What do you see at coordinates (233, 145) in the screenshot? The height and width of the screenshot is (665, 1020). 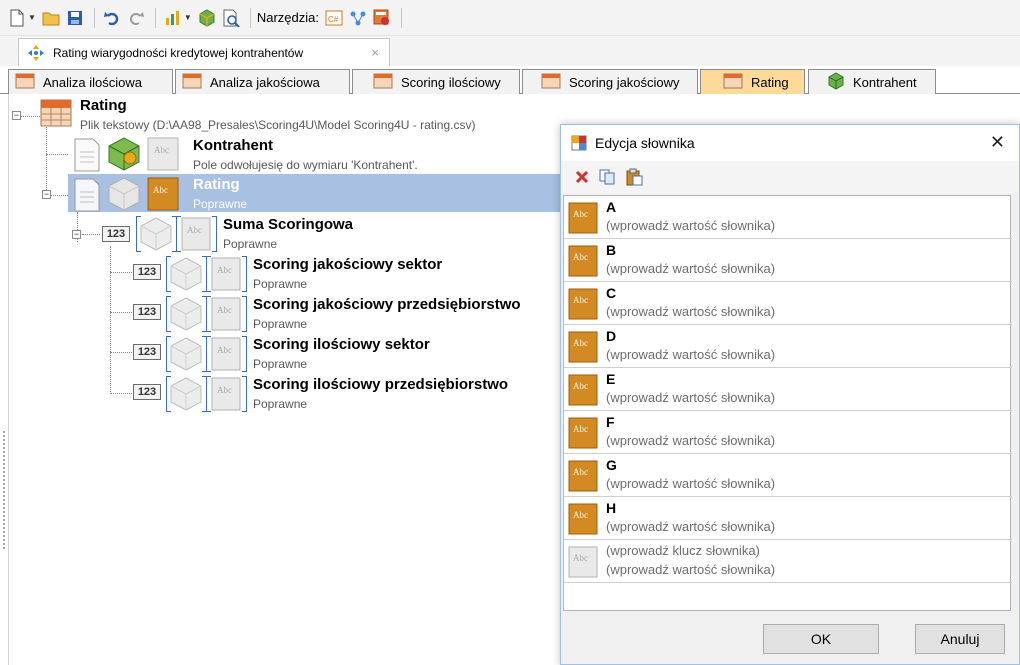 I see `kontrahent-node-title: Kontrahent` at bounding box center [233, 145].